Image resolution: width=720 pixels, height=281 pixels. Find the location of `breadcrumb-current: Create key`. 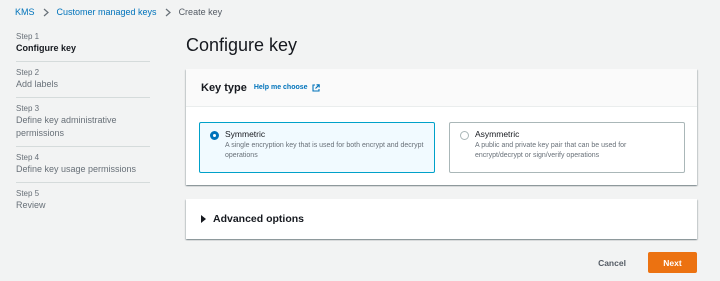

breadcrumb-current: Create key is located at coordinates (200, 12).